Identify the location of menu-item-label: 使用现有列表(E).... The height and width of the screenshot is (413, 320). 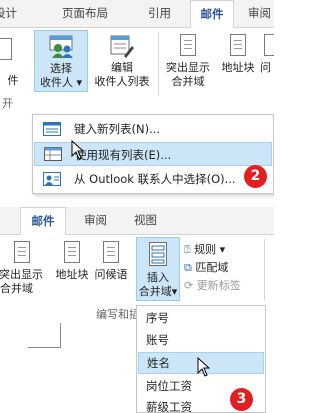
(123, 155).